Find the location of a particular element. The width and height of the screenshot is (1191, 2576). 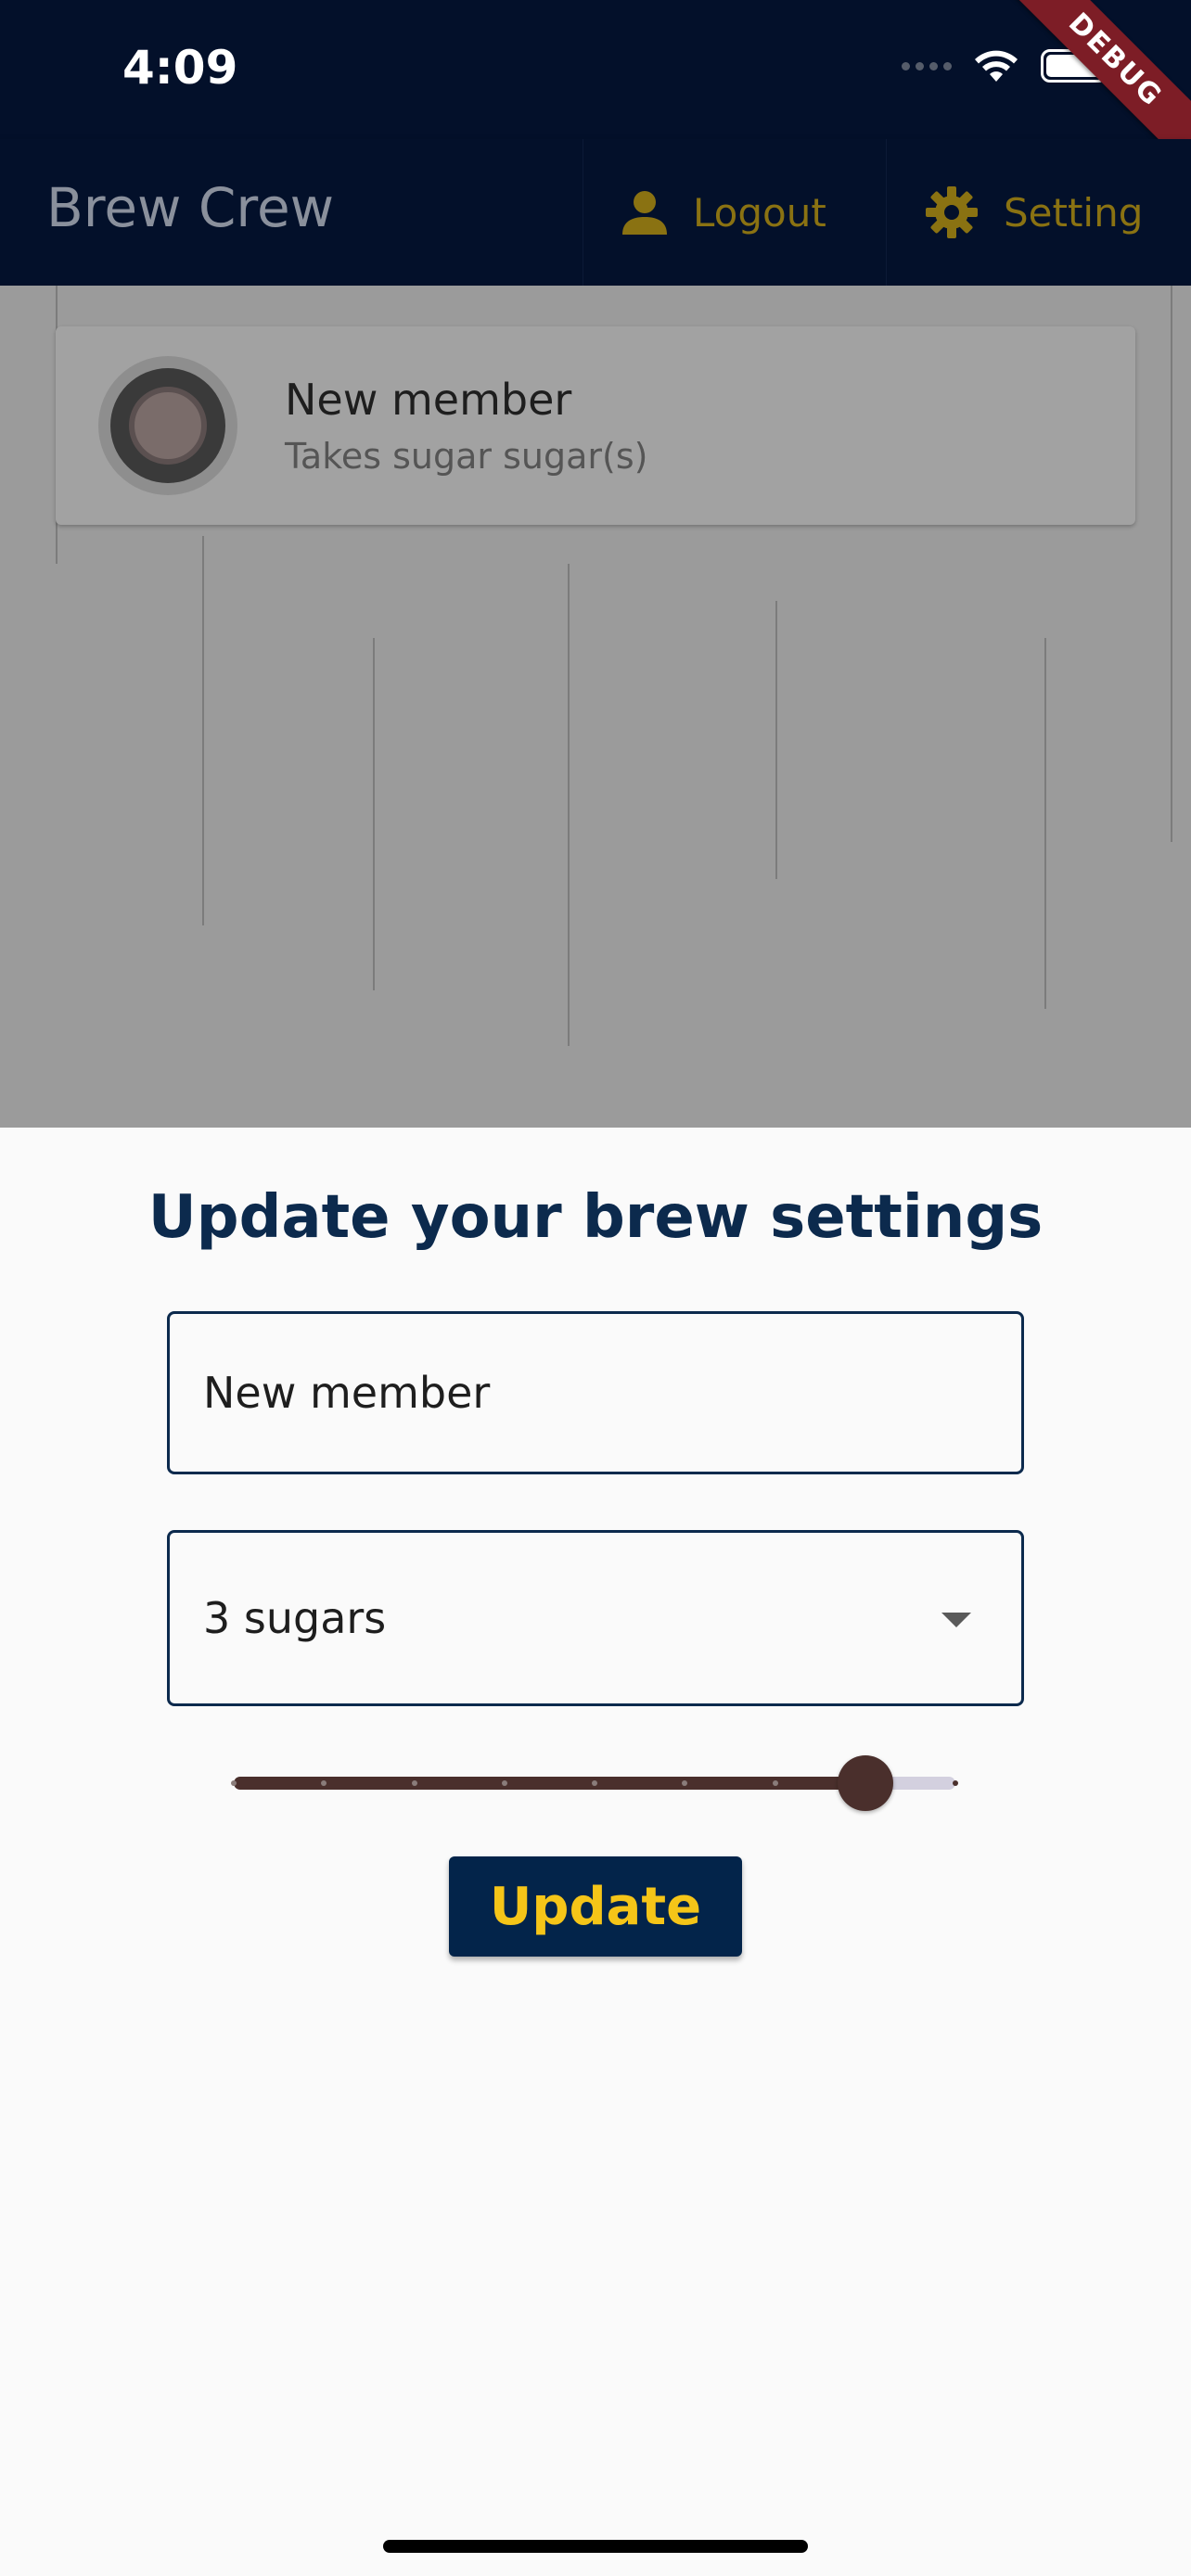

home-indicator is located at coordinates (595, 2546).